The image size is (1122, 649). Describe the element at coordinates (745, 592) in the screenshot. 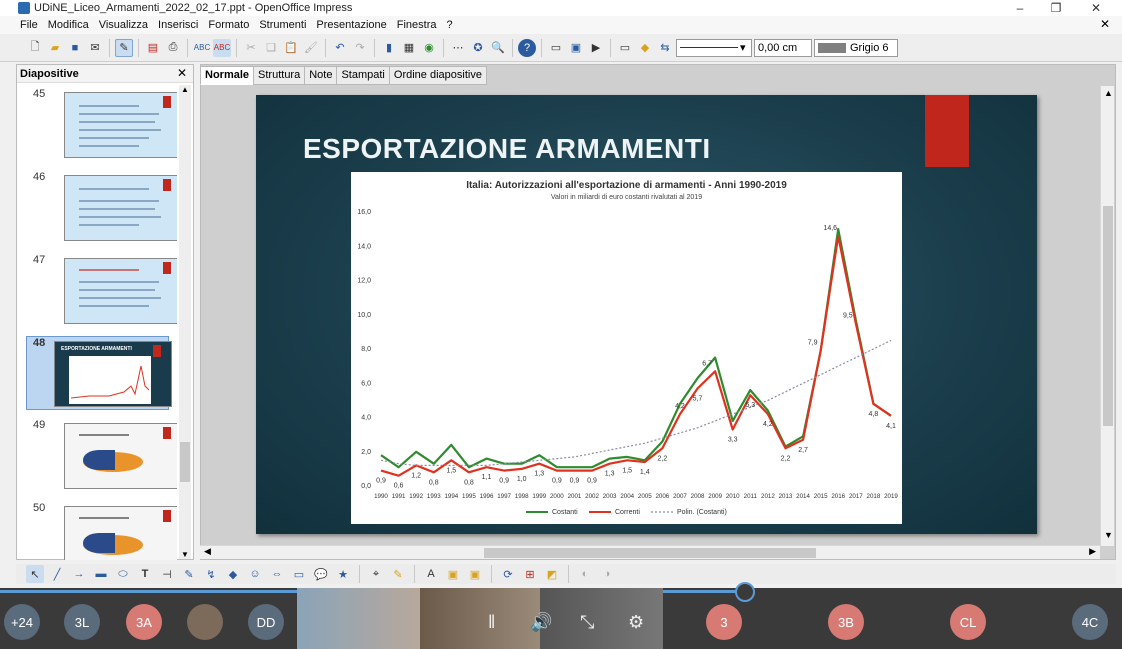

I see `presentation-progress-handle` at that location.